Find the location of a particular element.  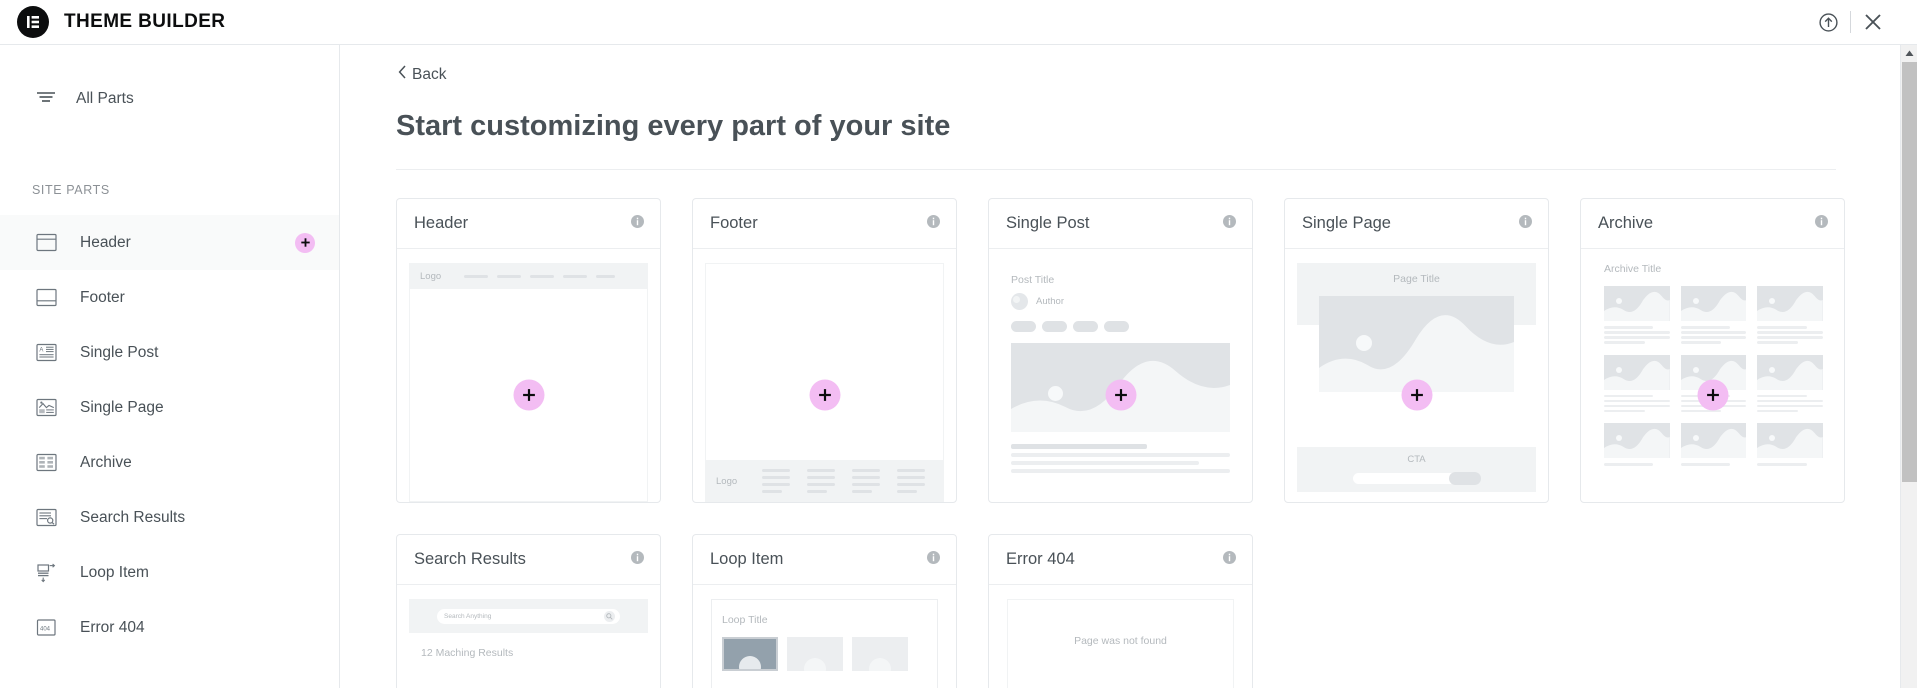

card-loop-item: Loop Item Loop Title is located at coordinates (824, 611).